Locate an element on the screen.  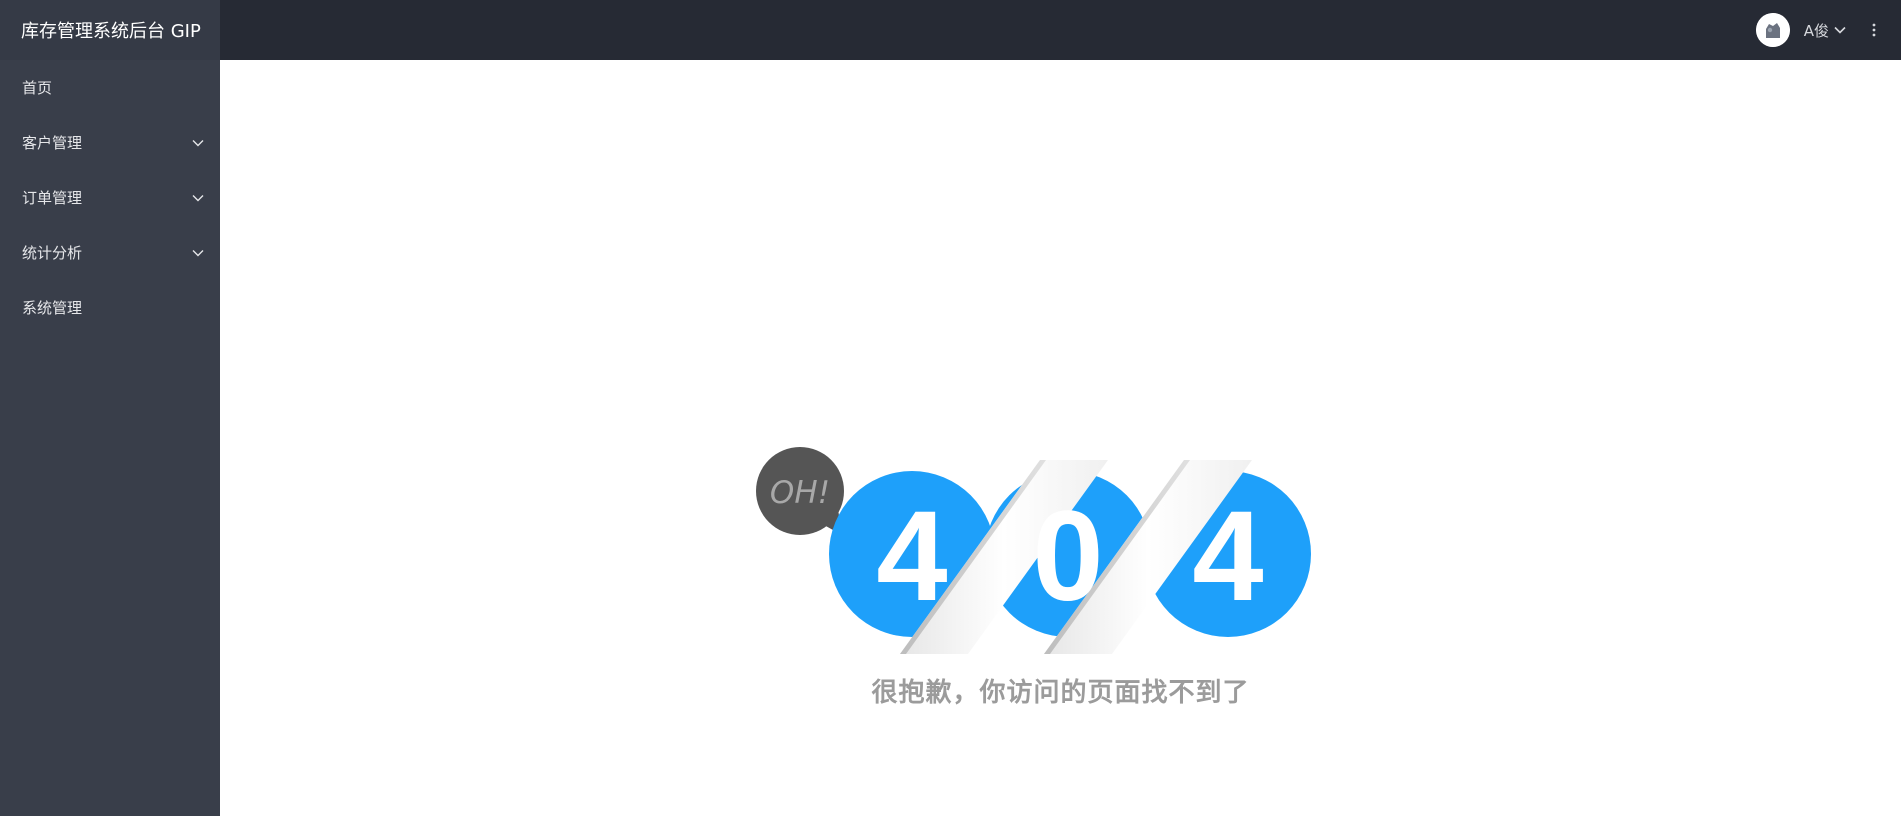
sidebar-item-label: 客户管理 is located at coordinates (52, 143).